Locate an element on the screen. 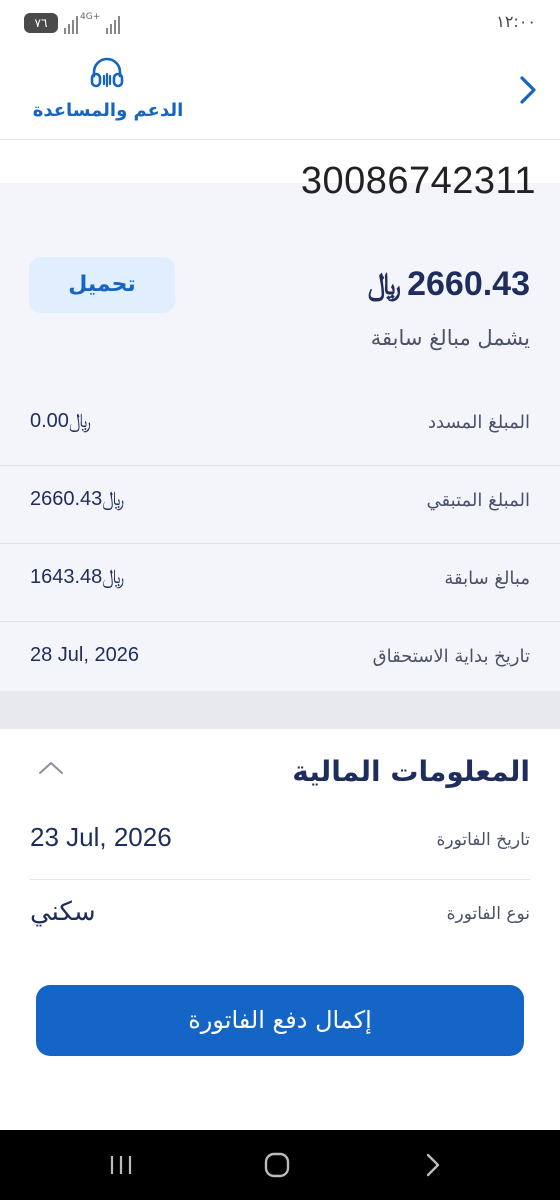  row-label: نوع الفاتورة is located at coordinates (488, 914).